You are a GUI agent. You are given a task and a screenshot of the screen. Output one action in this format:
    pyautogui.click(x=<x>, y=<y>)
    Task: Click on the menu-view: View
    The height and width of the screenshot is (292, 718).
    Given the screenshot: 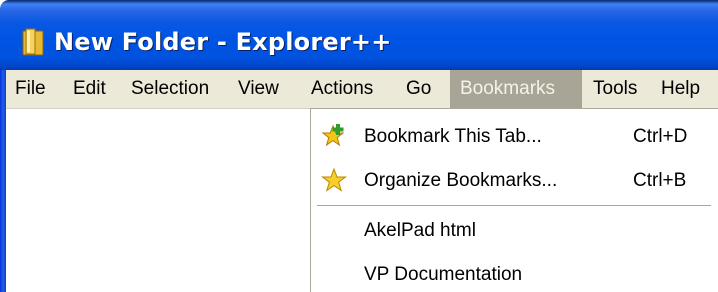 What is the action you would take?
    pyautogui.click(x=258, y=89)
    